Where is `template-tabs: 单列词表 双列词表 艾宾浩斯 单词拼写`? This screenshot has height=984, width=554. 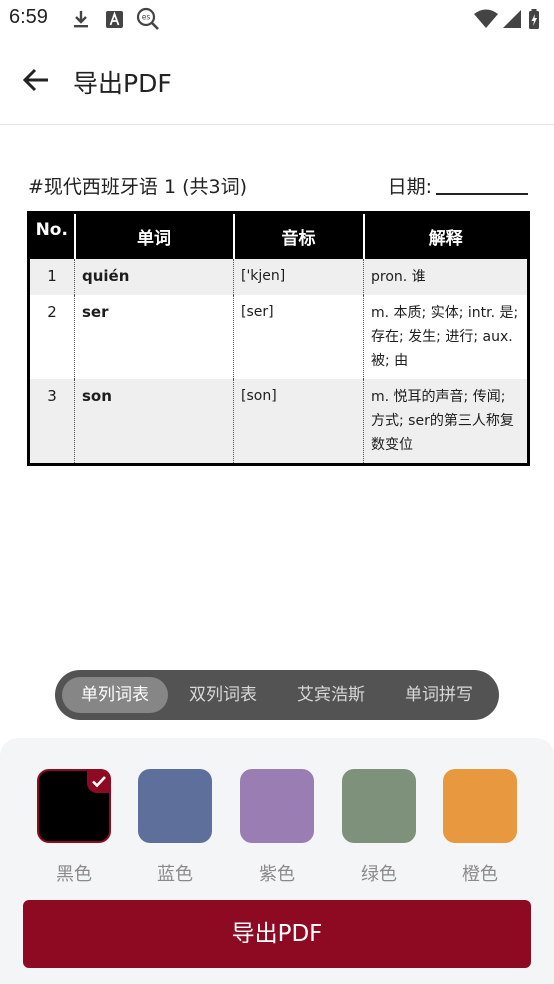 template-tabs: 单列词表 双列词表 艾宾浩斯 单词拼写 is located at coordinates (277, 695).